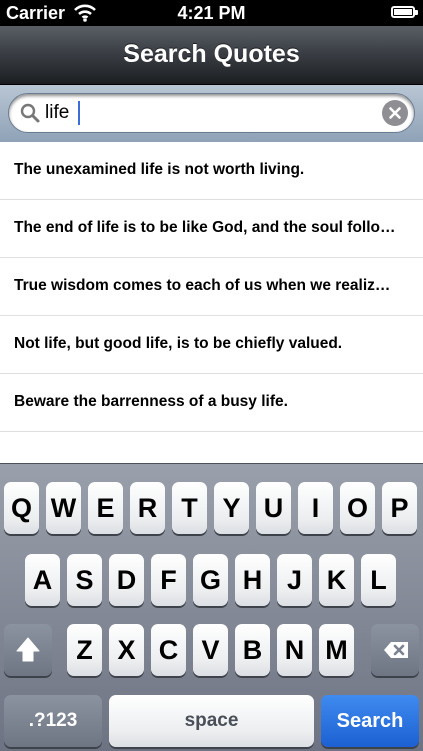  Describe the element at coordinates (105, 508) in the screenshot. I see `key-e: E` at that location.